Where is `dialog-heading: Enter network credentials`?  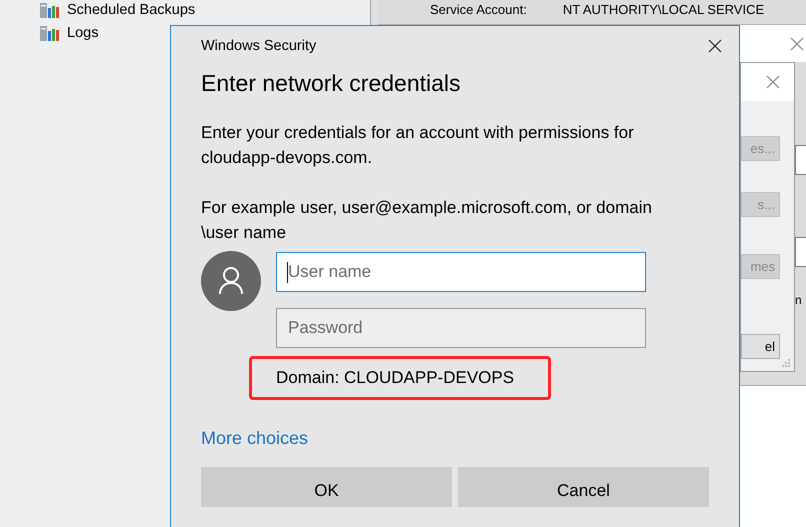 dialog-heading: Enter network credentials is located at coordinates (331, 83).